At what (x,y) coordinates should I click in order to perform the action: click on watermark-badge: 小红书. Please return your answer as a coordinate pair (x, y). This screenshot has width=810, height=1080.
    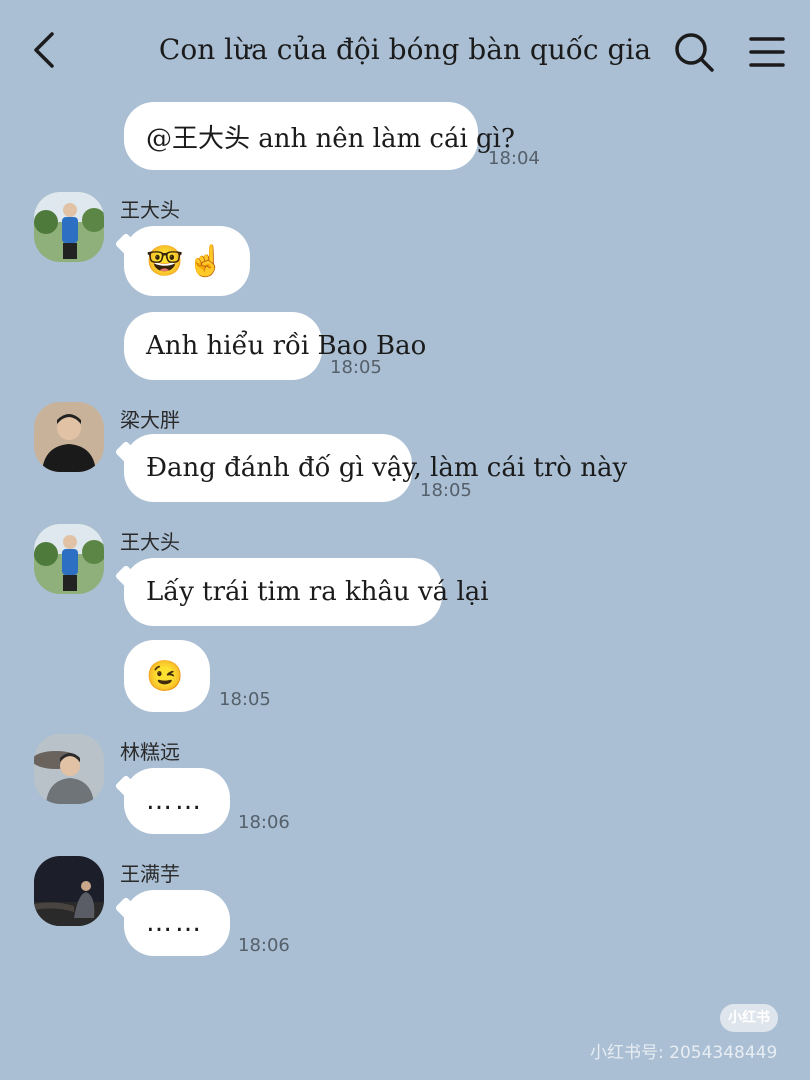
    Looking at the image, I should click on (749, 1018).